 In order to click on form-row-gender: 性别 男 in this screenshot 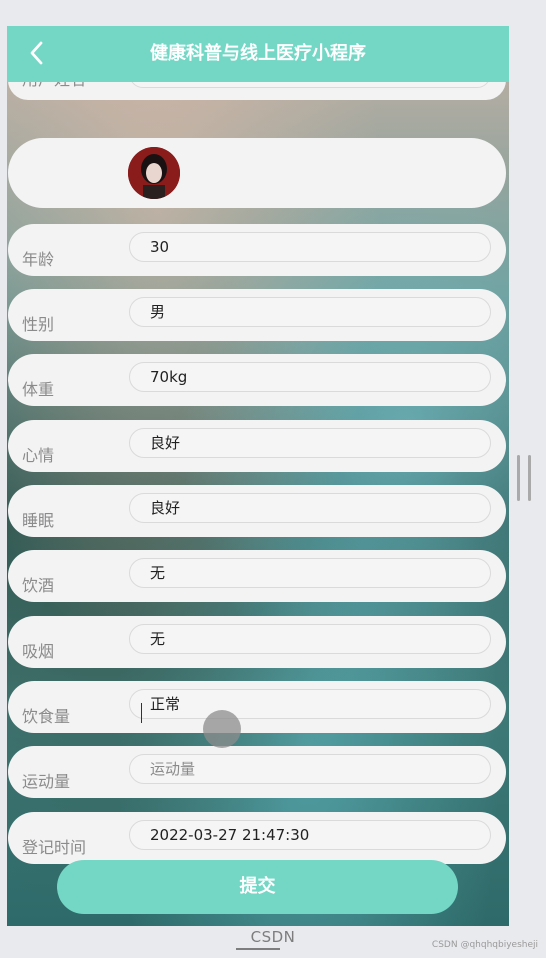, I will do `click(257, 315)`.